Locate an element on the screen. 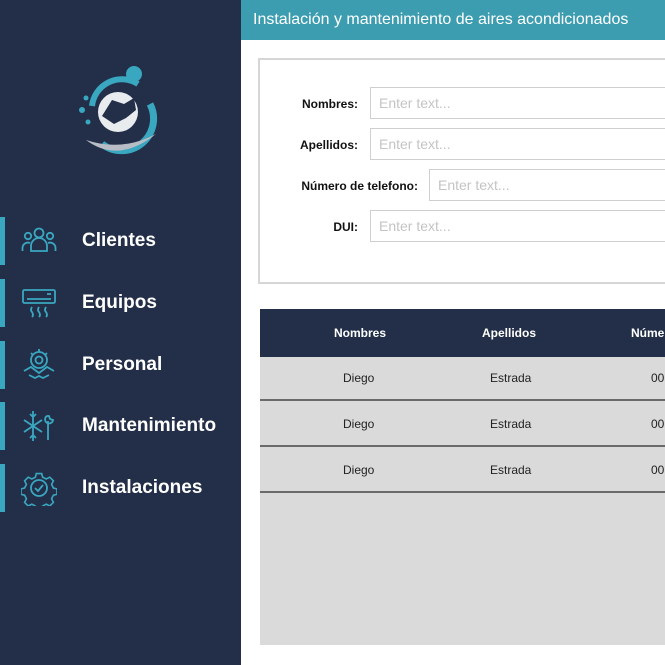 The width and height of the screenshot is (665, 665). column-header-numero: Núme is located at coordinates (647, 333).